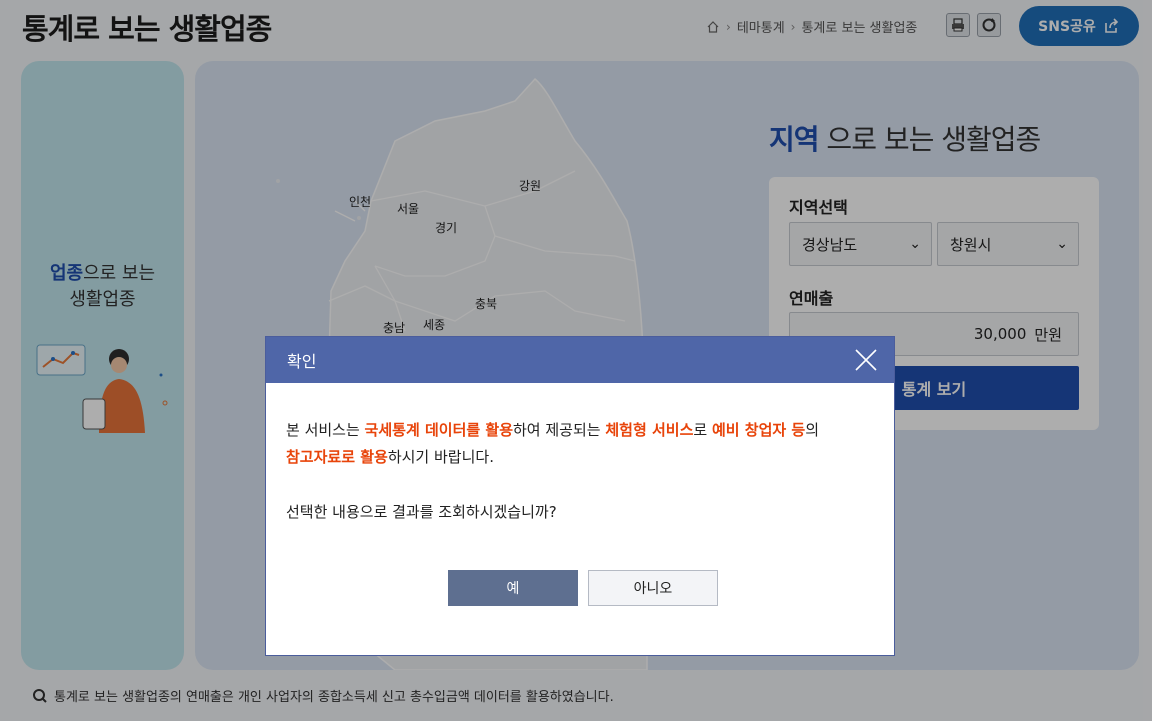  I want to click on dialog-header: 확인, so click(580, 360).